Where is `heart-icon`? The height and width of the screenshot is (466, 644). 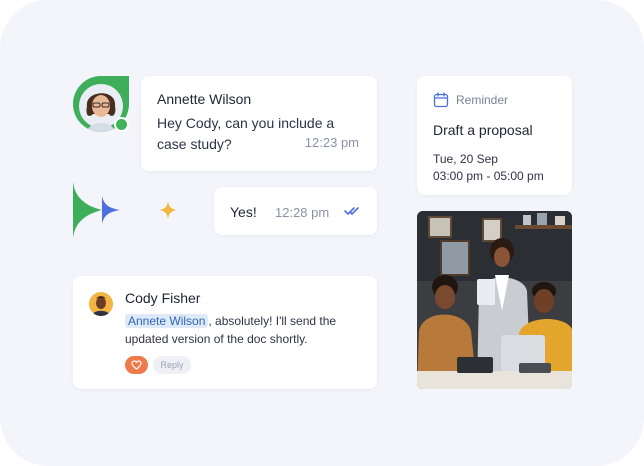 heart-icon is located at coordinates (136, 365).